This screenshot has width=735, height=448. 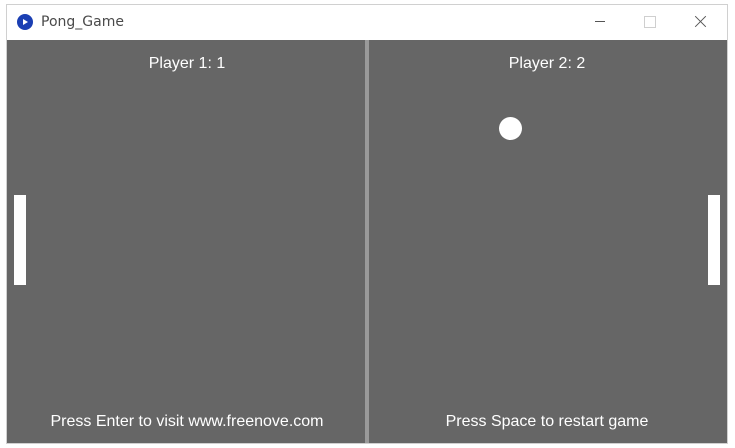 What do you see at coordinates (547, 421) in the screenshot?
I see `restart-game-hint: Press Space to restart game` at bounding box center [547, 421].